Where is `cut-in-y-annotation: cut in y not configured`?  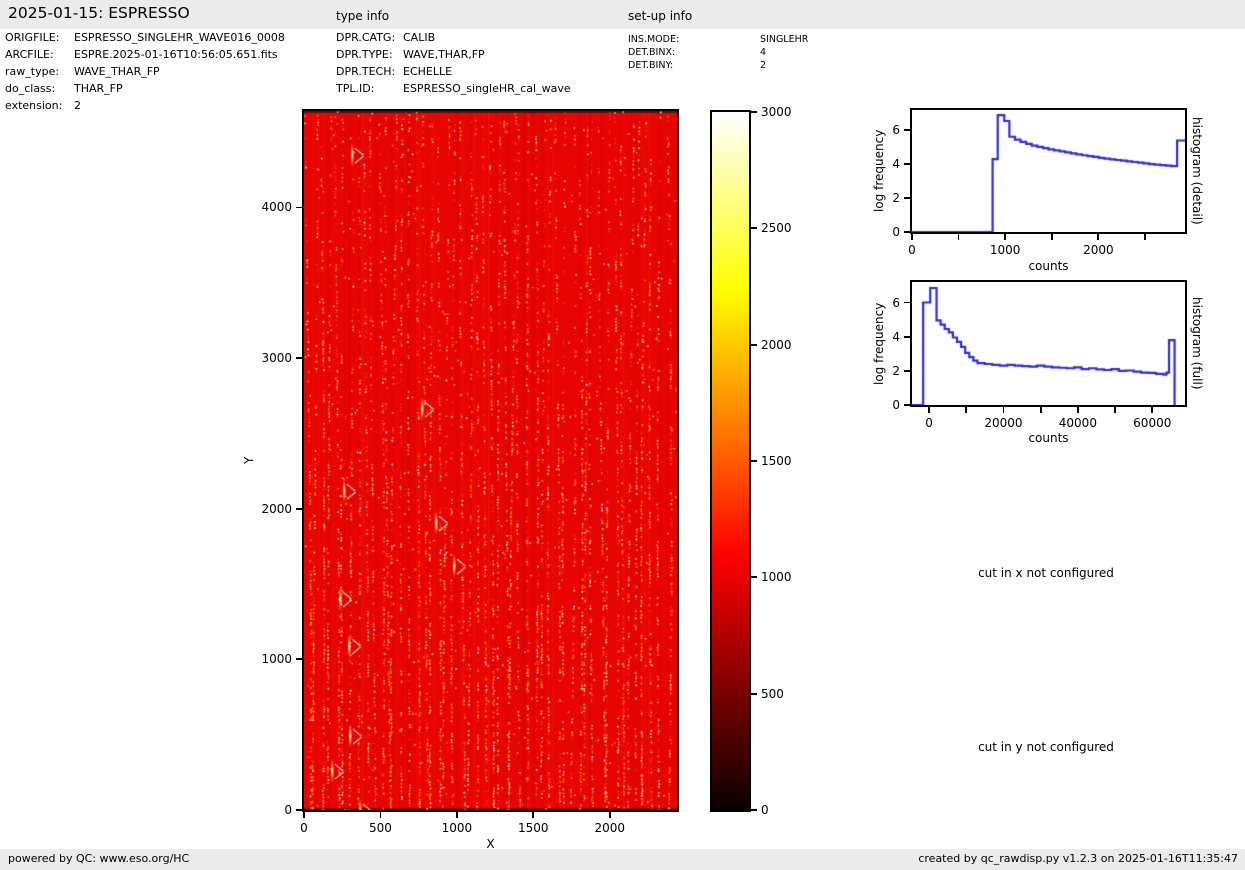
cut-in-y-annotation: cut in y not configured is located at coordinates (1046, 747).